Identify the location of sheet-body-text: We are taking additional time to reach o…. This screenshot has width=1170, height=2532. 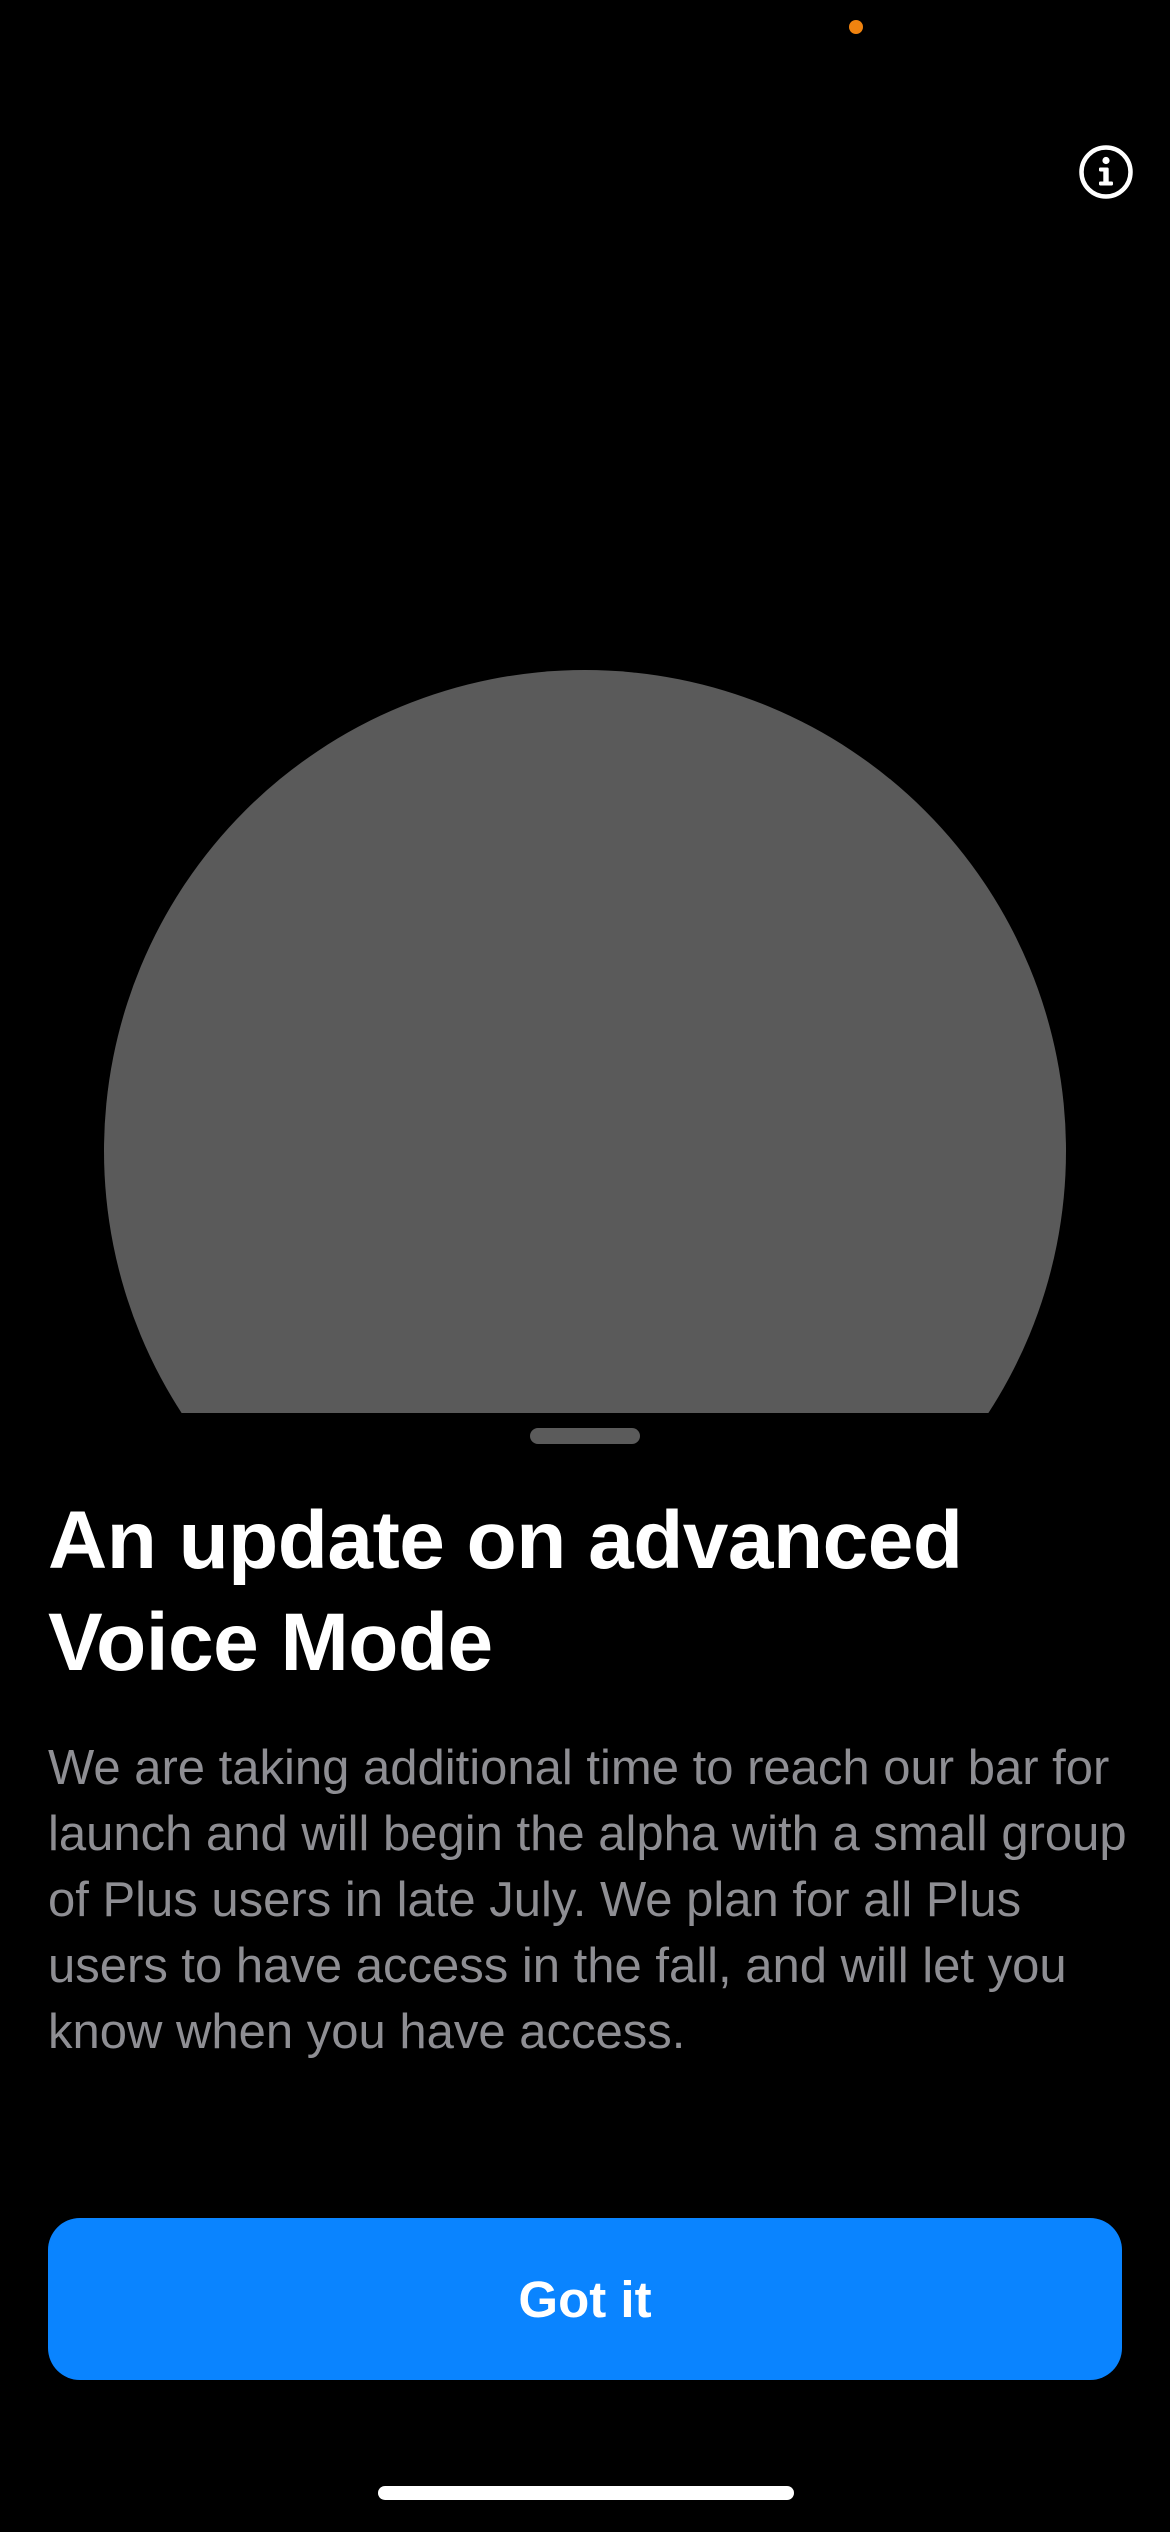
(587, 1900).